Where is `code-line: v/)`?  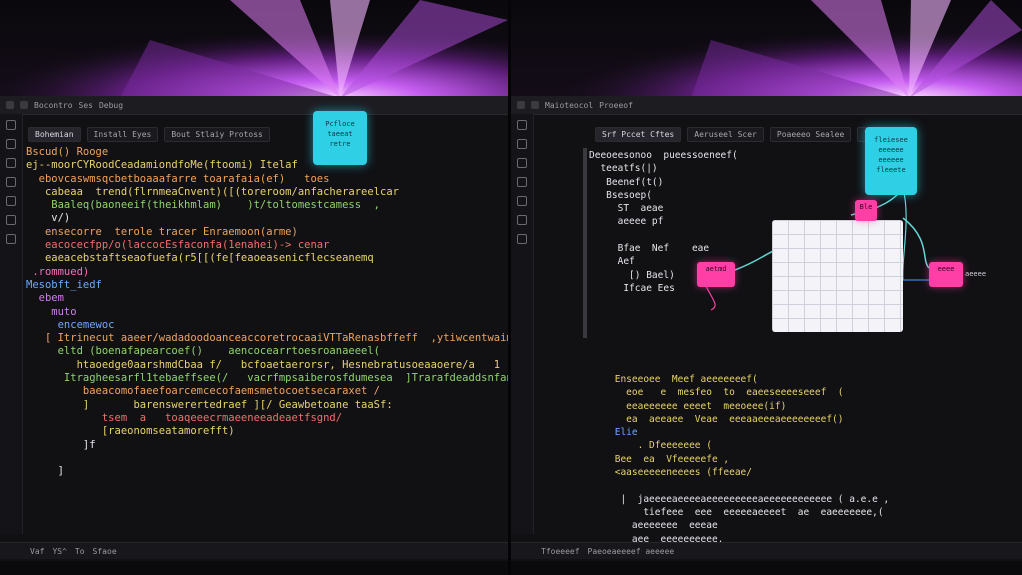 code-line: v/) is located at coordinates (48, 218).